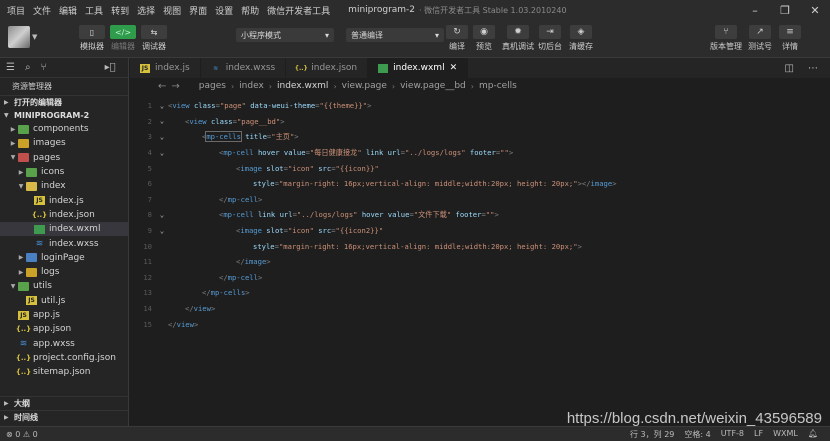  What do you see at coordinates (334, 68) in the screenshot?
I see `tab-label: index.json` at bounding box center [334, 68].